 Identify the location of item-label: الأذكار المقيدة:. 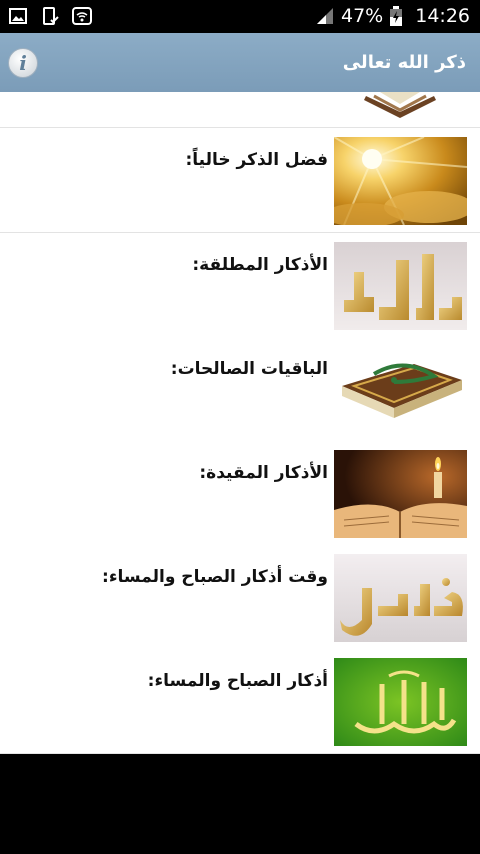
(263, 473).